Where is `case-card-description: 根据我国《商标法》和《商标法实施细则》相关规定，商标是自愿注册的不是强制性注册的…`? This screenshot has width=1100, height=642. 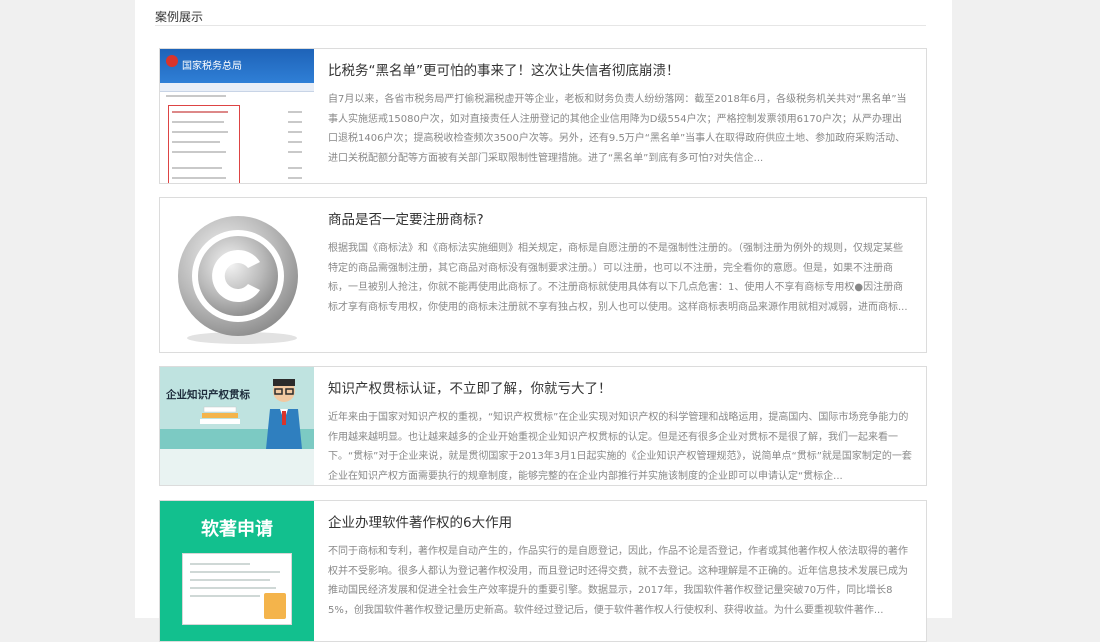
case-card-description: 根据我国《商标法》和《商标法实施细则》相关规定，商标是自愿注册的不是强制性注册的… is located at coordinates (618, 278).